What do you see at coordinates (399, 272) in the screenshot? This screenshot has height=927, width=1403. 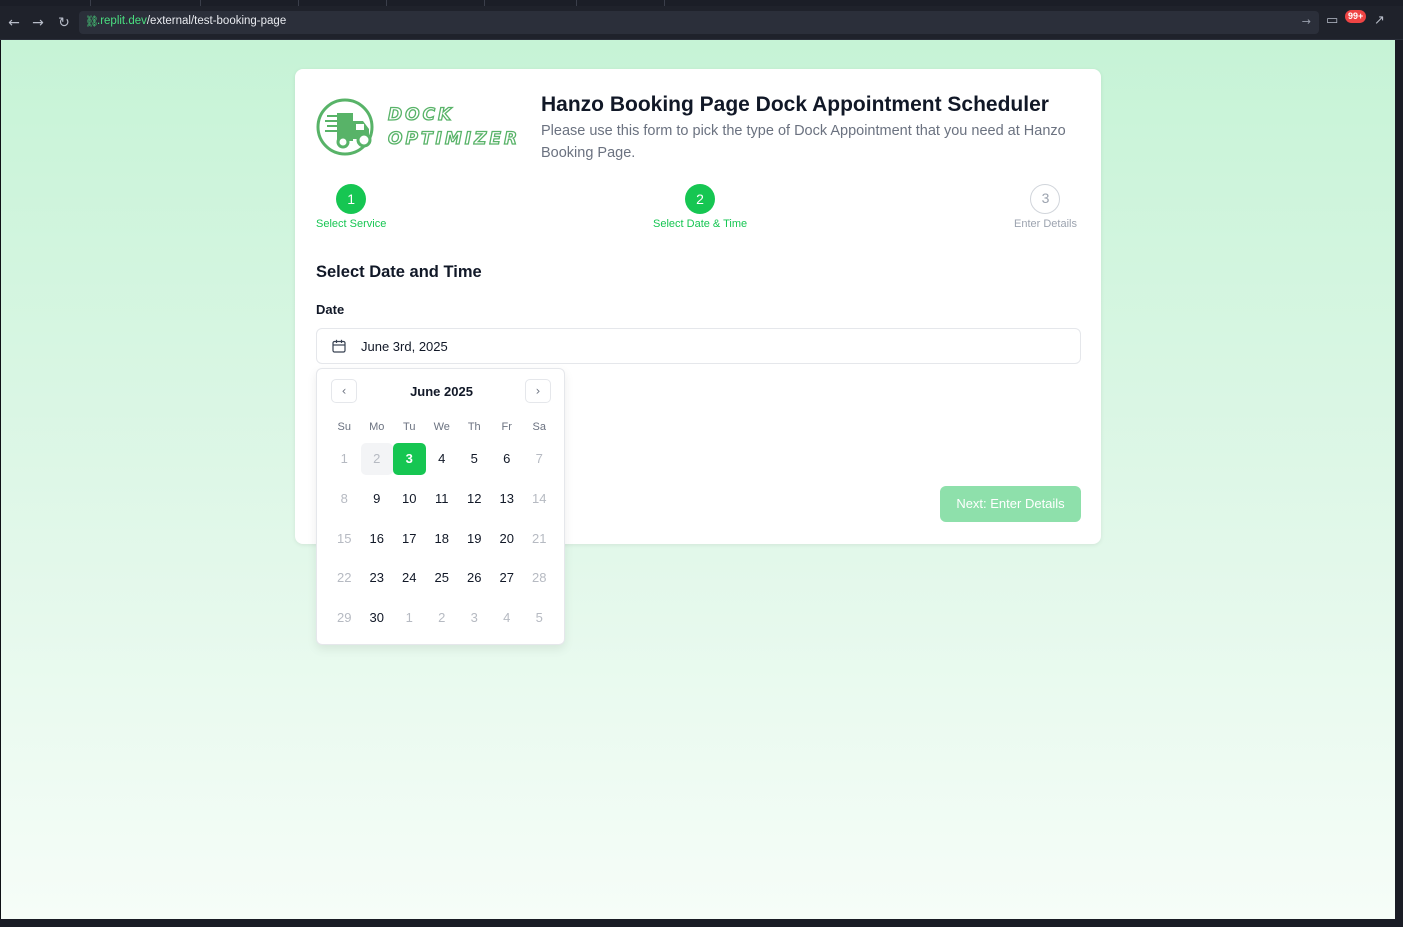 I see `section-title: Select Date and Time` at bounding box center [399, 272].